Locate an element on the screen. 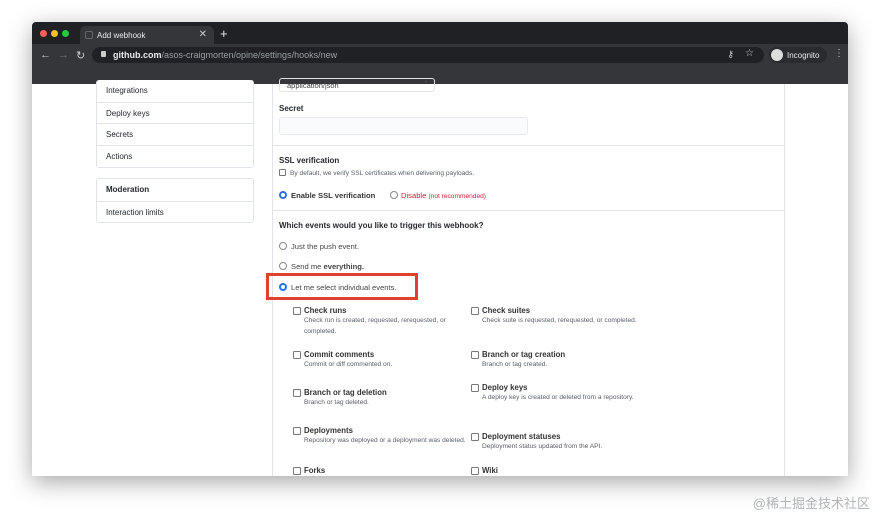 The image size is (880, 518). sidebar-item-integrations: Integrations is located at coordinates (175, 91).